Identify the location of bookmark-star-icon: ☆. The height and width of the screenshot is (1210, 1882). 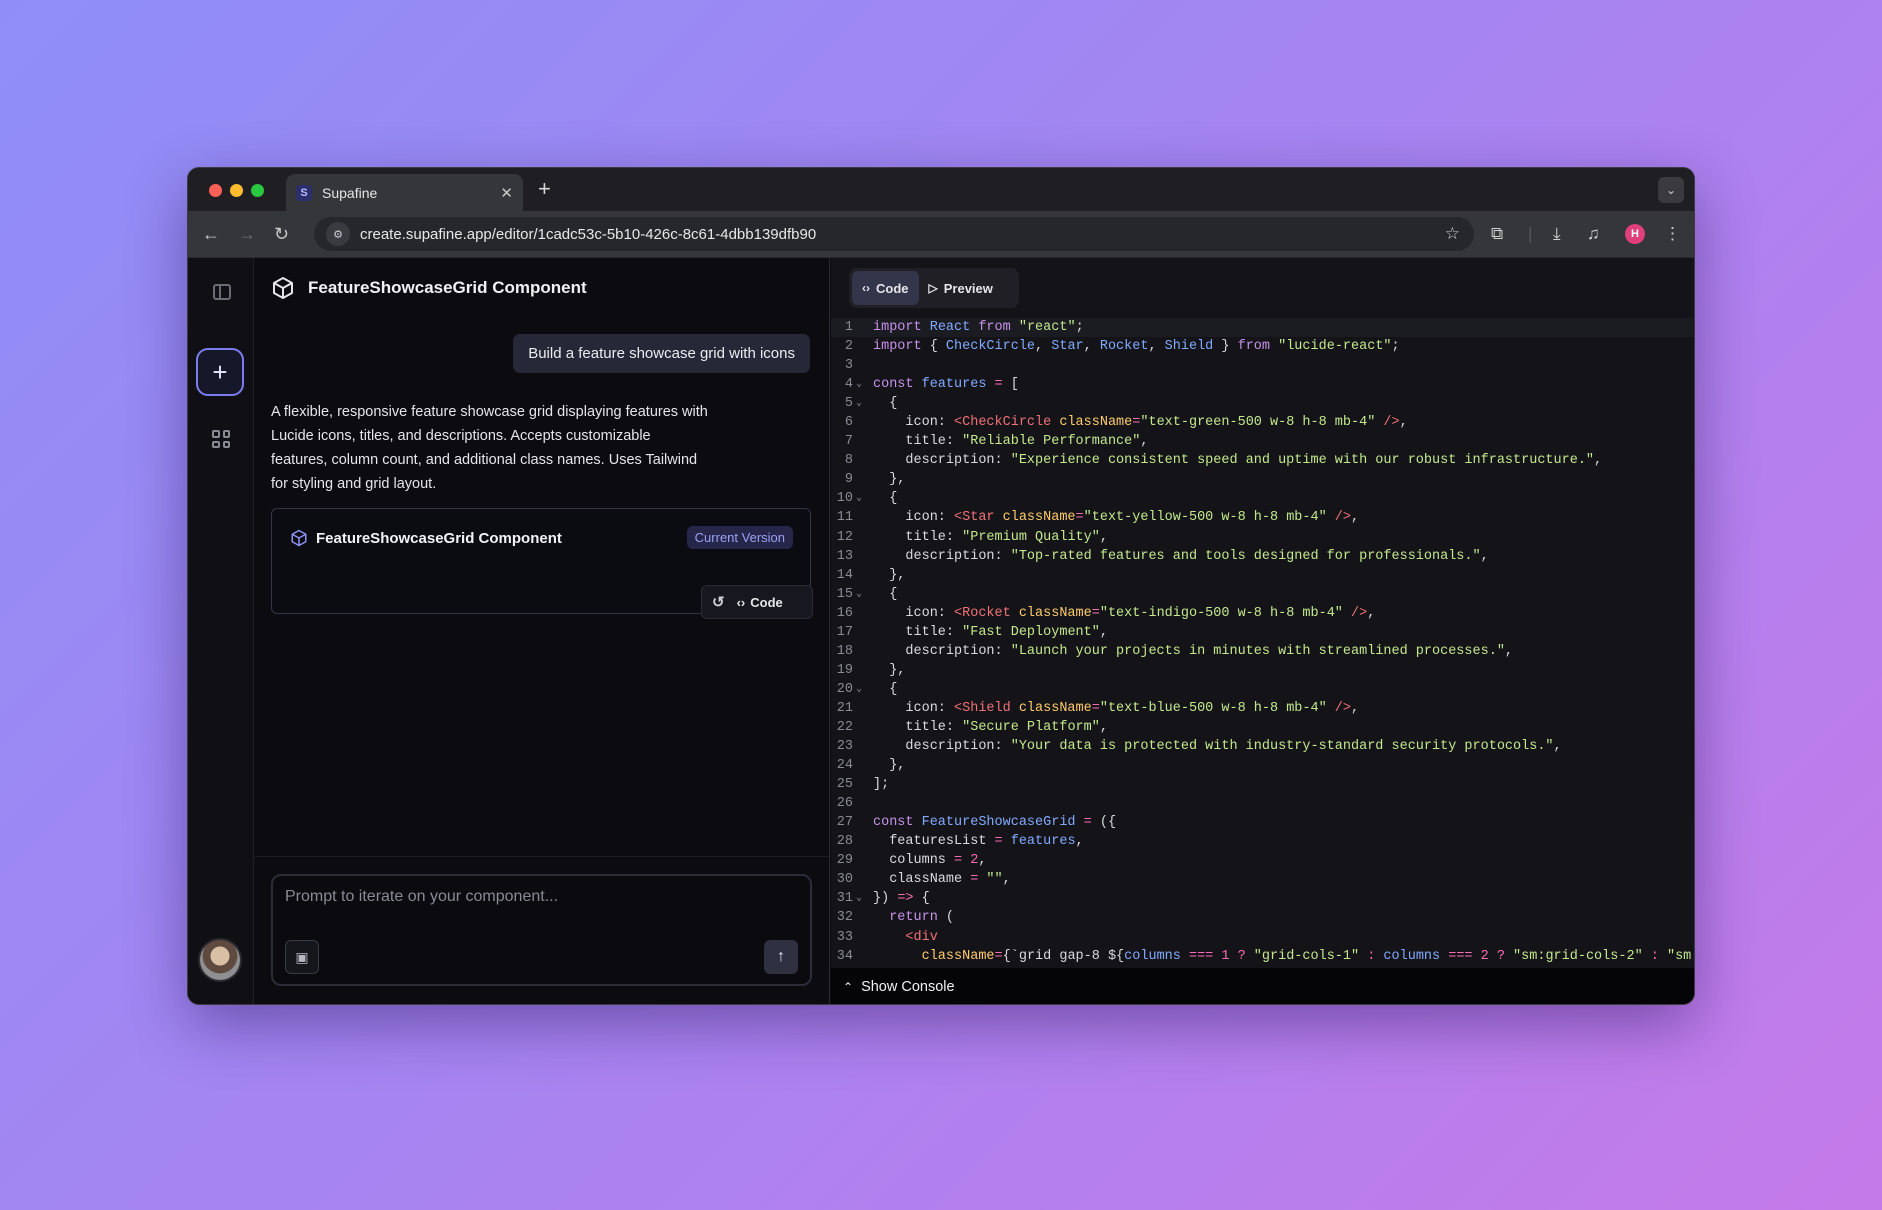
(1452, 234).